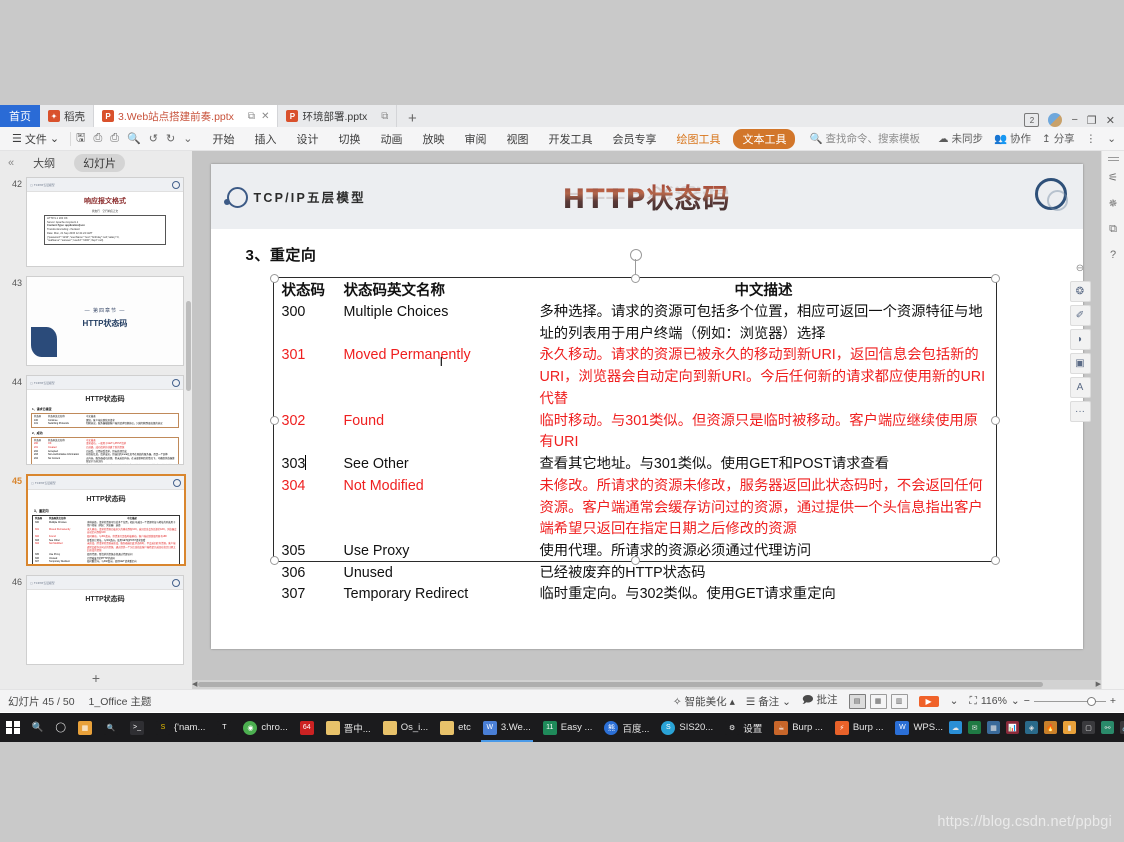 Image resolution: width=1124 pixels, height=842 pixels. I want to click on app-icon: ▢, so click(1089, 727).